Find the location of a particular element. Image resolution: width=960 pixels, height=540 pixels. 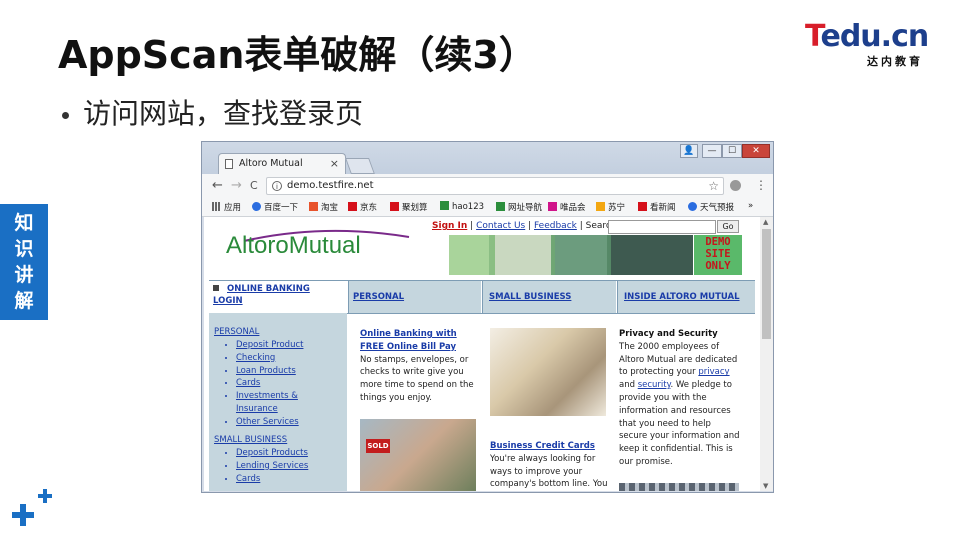

nav-site-icon is located at coordinates (500, 206).